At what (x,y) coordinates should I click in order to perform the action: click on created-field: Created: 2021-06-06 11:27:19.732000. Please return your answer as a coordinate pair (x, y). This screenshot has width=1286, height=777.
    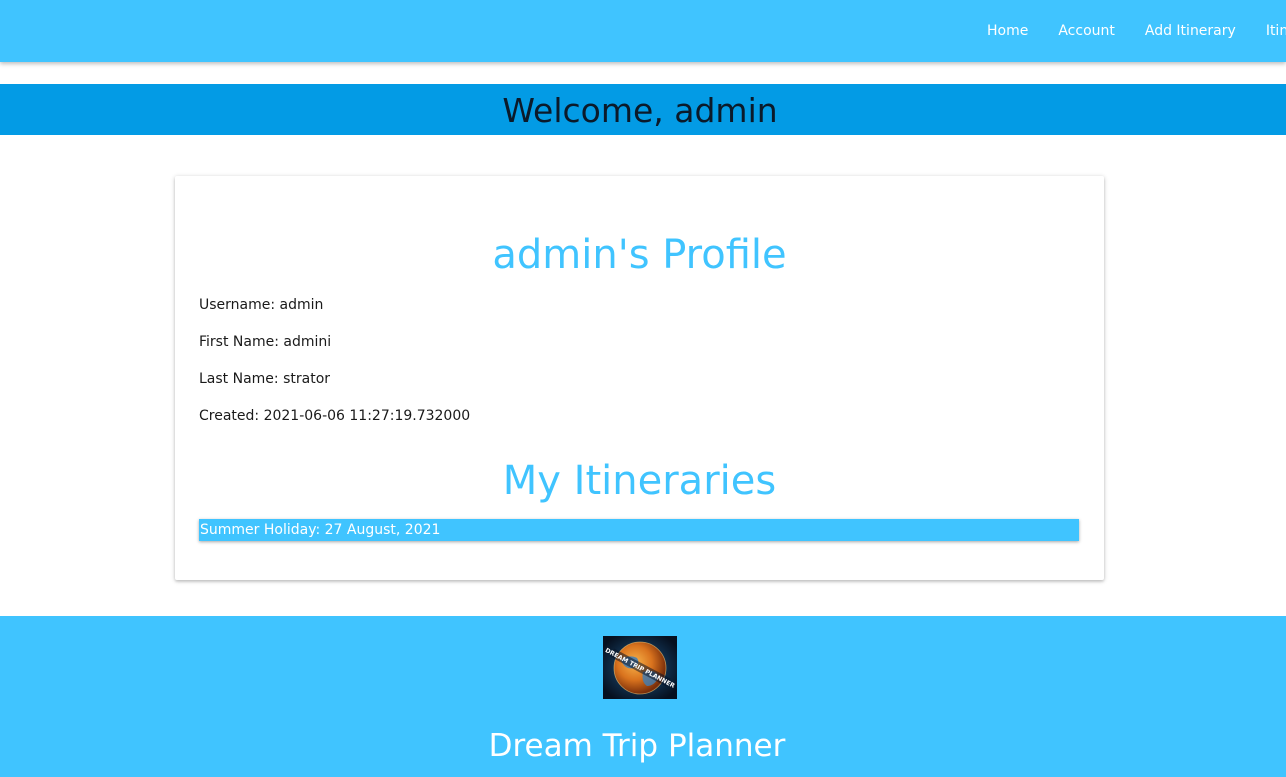
    Looking at the image, I should click on (335, 416).